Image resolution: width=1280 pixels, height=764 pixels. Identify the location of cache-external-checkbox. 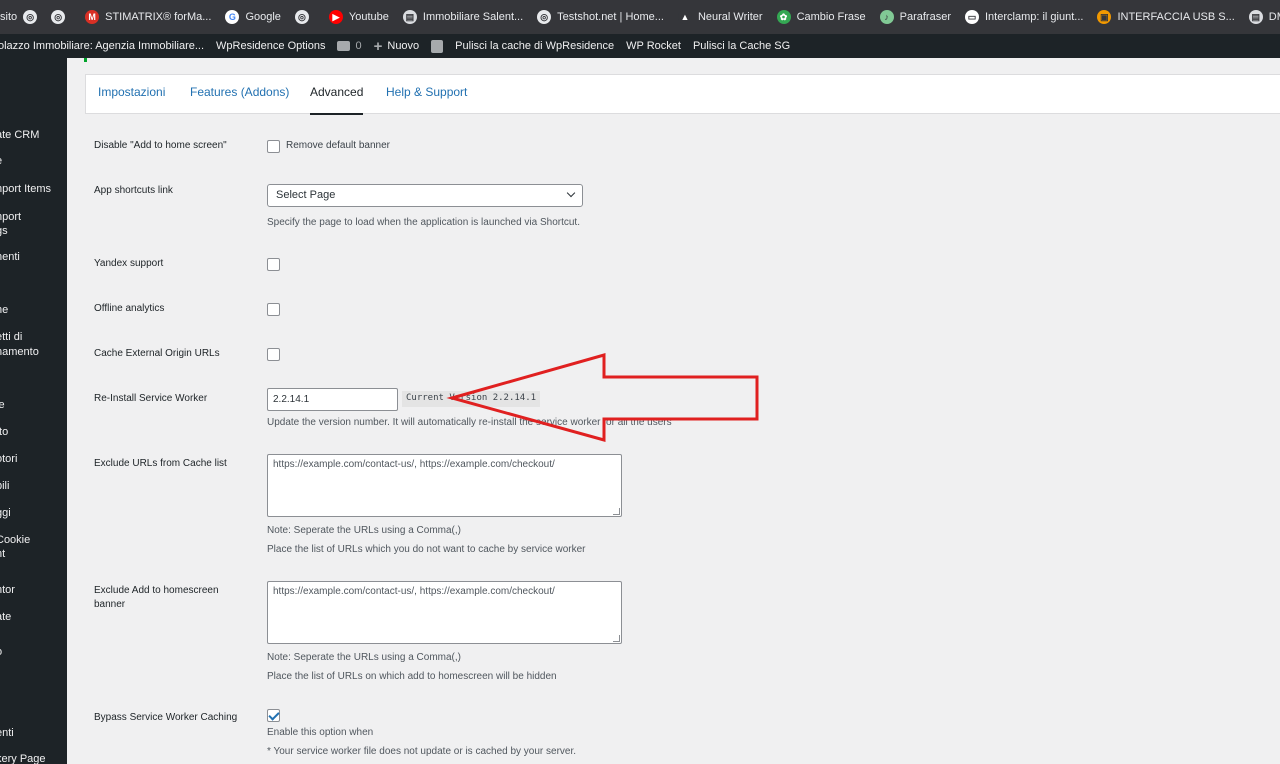
(273, 354).